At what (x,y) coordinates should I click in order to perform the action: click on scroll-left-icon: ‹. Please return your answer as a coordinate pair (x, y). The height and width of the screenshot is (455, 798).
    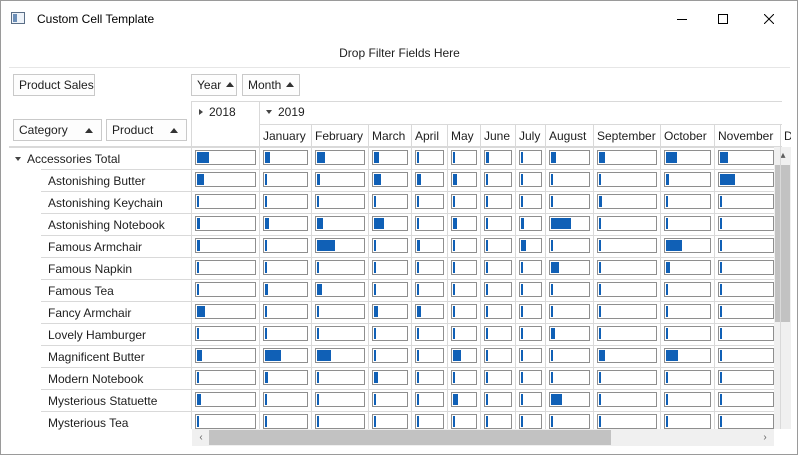
    Looking at the image, I should click on (201, 438).